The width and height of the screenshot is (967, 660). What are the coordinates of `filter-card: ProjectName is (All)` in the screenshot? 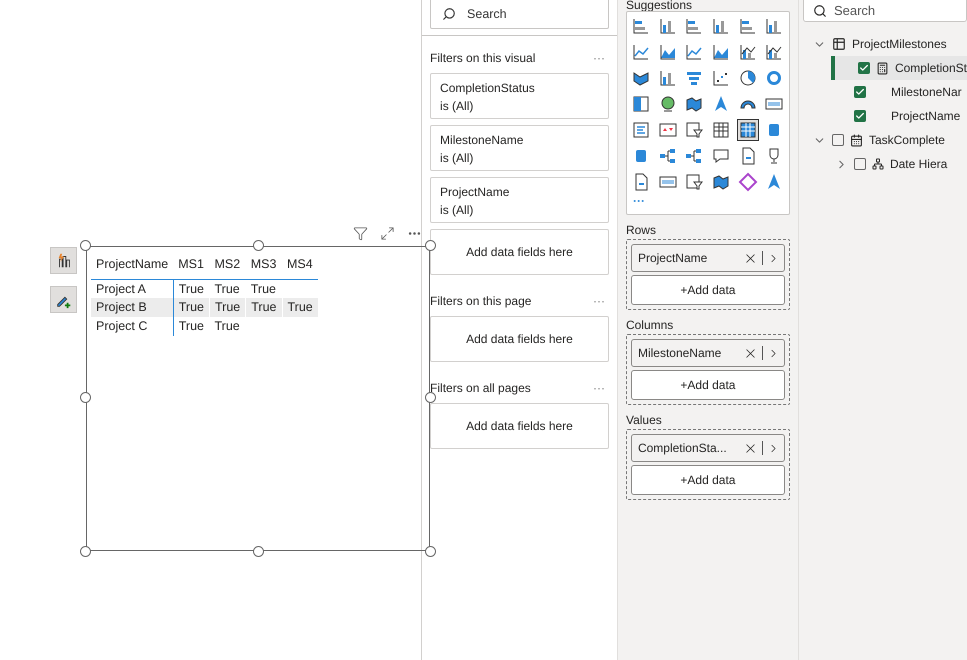 It's located at (519, 200).